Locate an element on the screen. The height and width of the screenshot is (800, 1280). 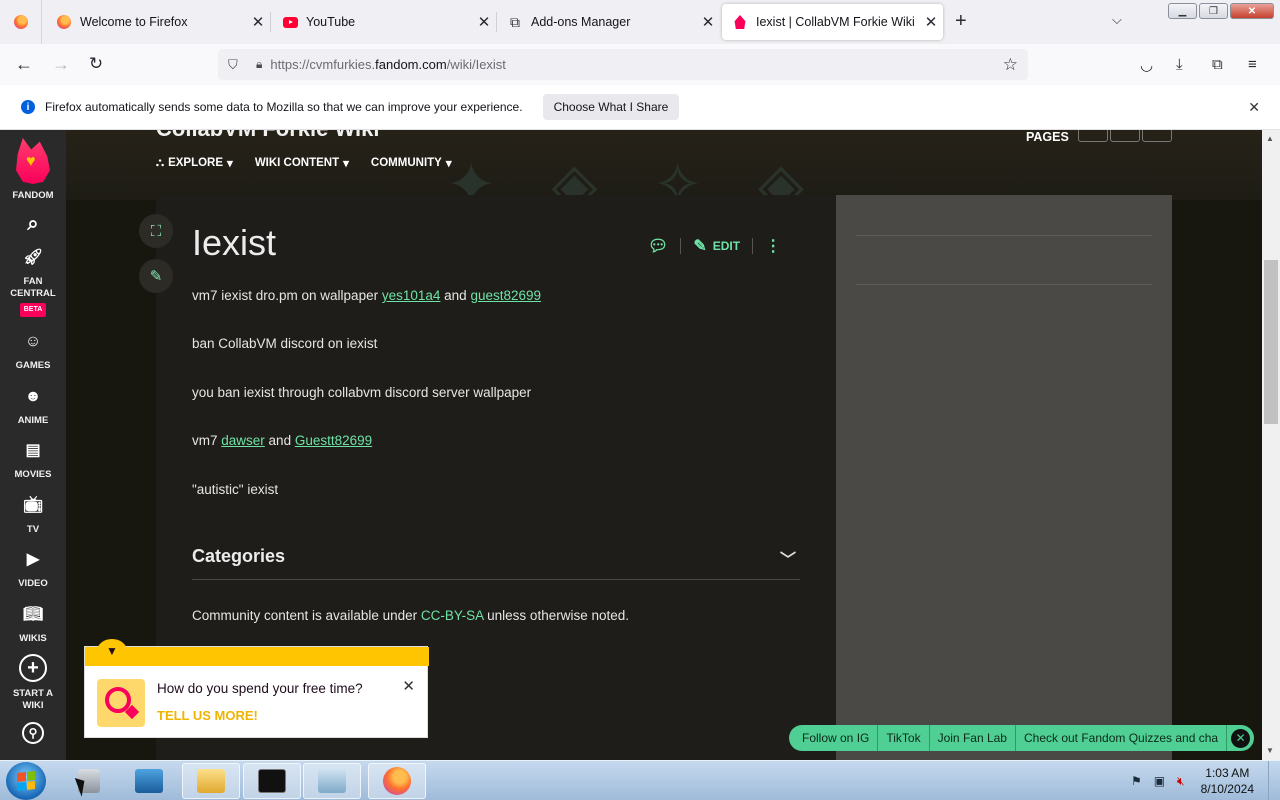
back-arrow-icon: ← is located at coordinates (24, 64).